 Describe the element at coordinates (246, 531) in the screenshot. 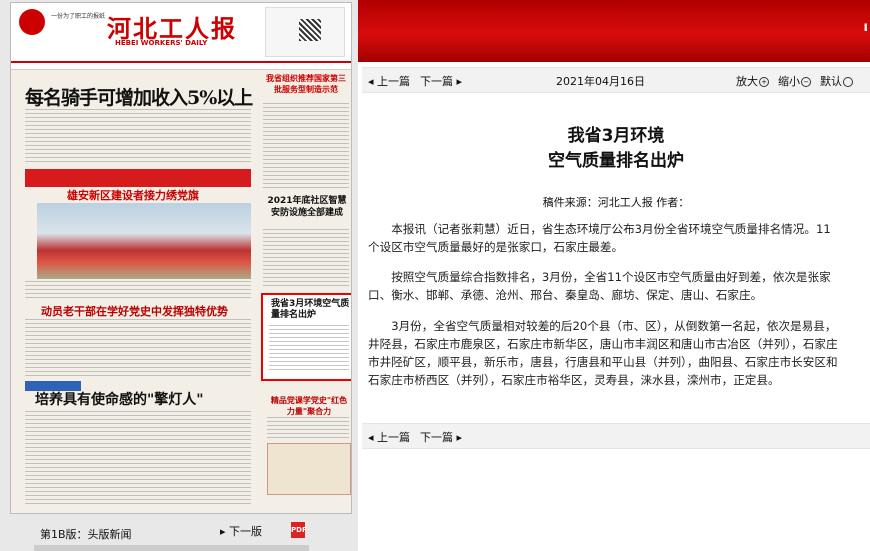

I see `next-edition-label: 下一版` at that location.